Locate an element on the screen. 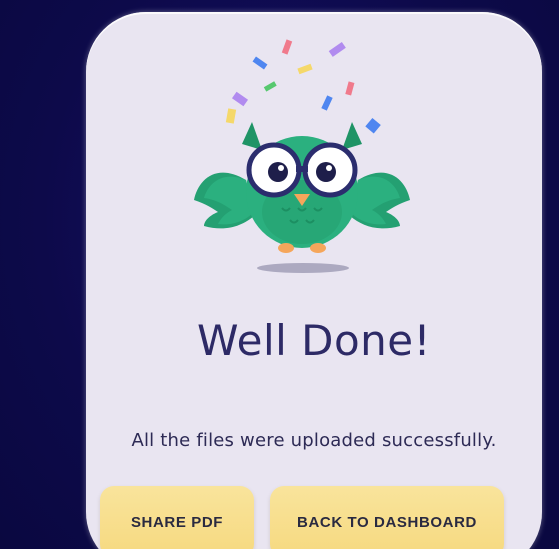  confetti is located at coordinates (303, 86).